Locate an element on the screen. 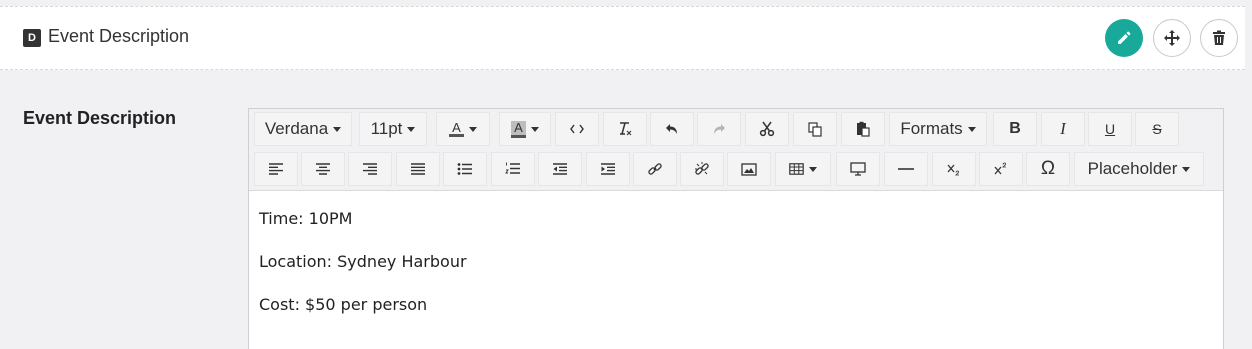 The height and width of the screenshot is (349, 1252). image-icon is located at coordinates (749, 169).